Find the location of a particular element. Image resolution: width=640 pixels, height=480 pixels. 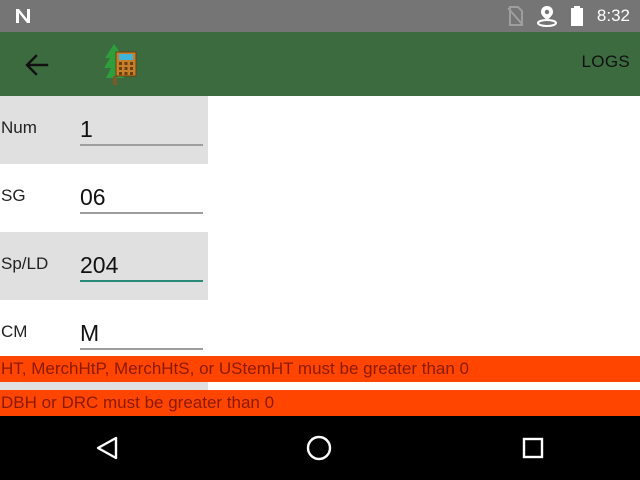

num-label: Num is located at coordinates (19, 127).